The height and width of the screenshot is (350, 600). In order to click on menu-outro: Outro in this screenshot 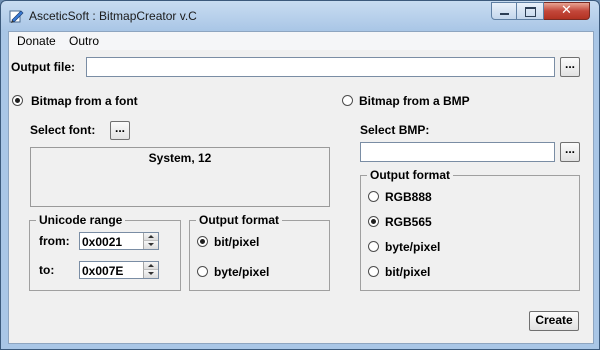, I will do `click(84, 41)`.